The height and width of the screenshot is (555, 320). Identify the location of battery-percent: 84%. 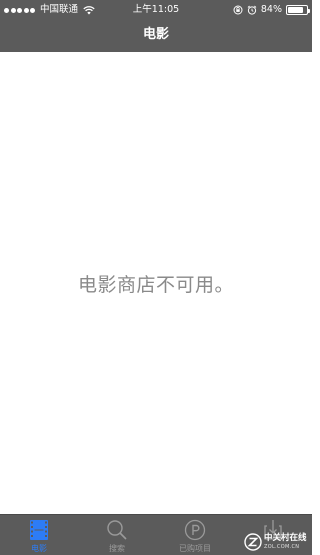
(271, 9).